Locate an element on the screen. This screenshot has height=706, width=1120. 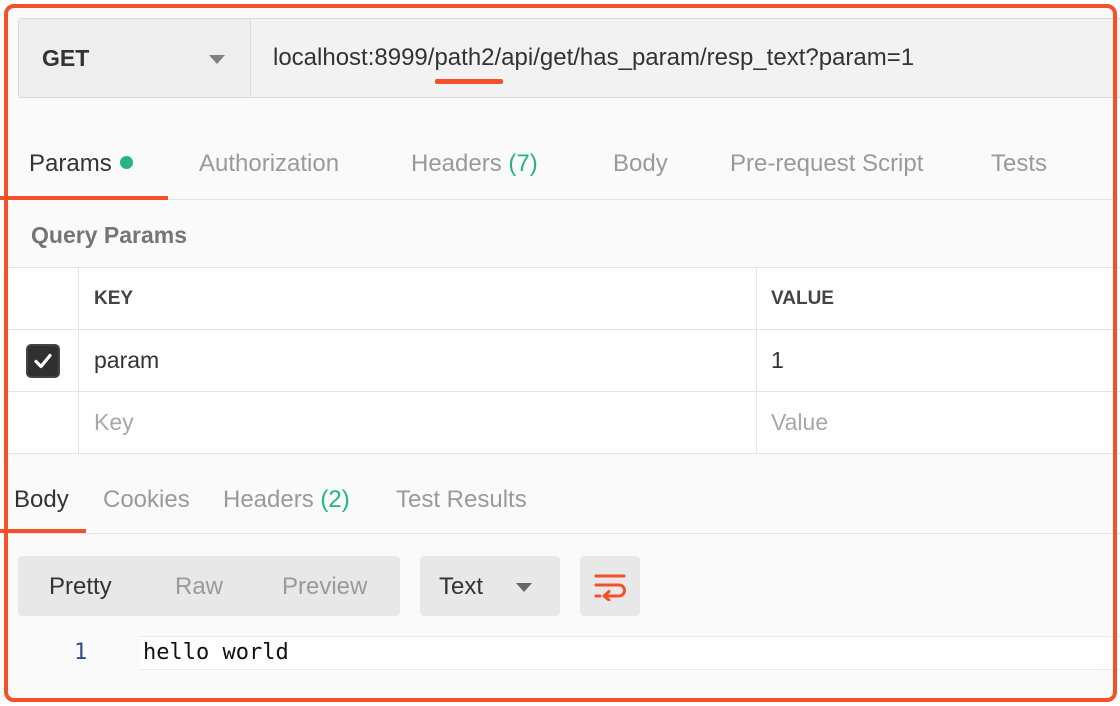
tab-params-label: Params is located at coordinates (70, 163).